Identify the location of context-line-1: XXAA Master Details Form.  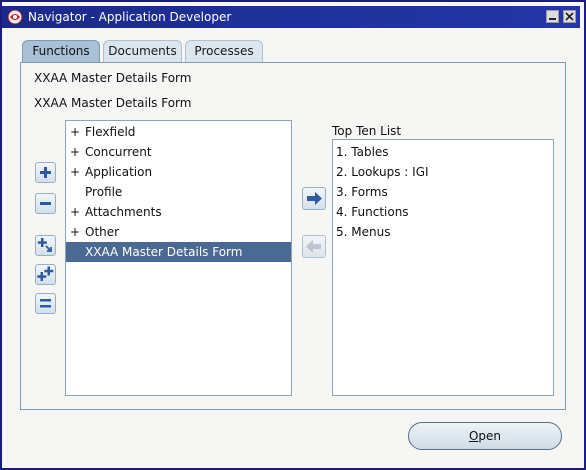
(113, 78).